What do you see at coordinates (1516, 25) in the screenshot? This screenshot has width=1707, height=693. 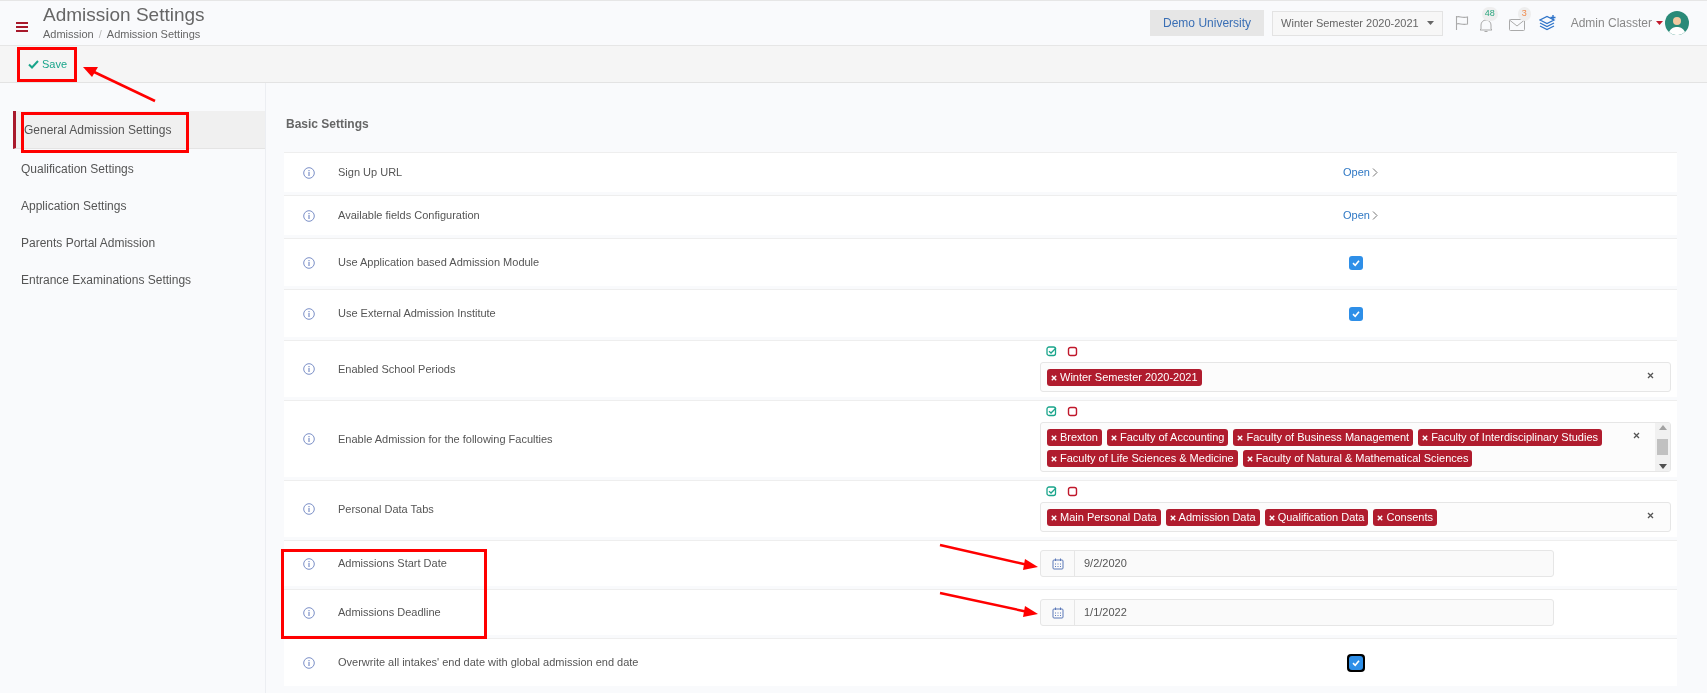 I see `mail-icon` at bounding box center [1516, 25].